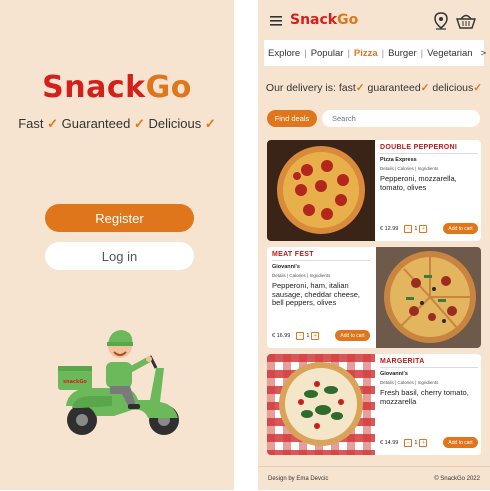  Describe the element at coordinates (389, 229) in the screenshot. I see `product-price: € 12.99` at that location.